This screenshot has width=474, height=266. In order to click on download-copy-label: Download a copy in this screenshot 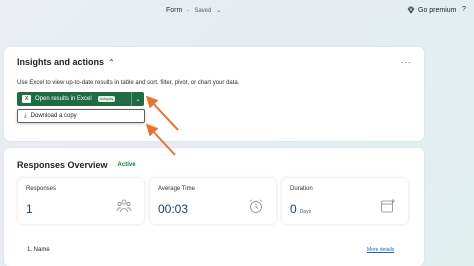, I will do `click(53, 116)`.